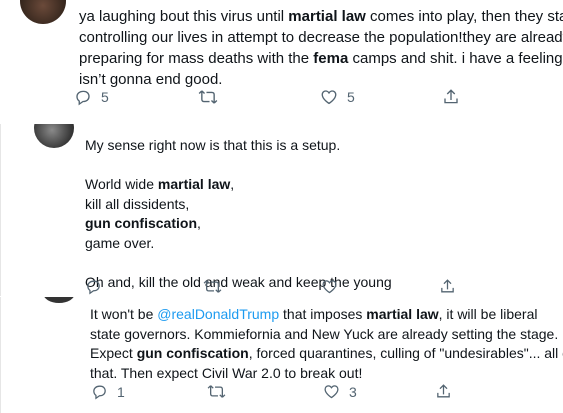  Describe the element at coordinates (353, 391) in the screenshot. I see `like-count: 3` at that location.